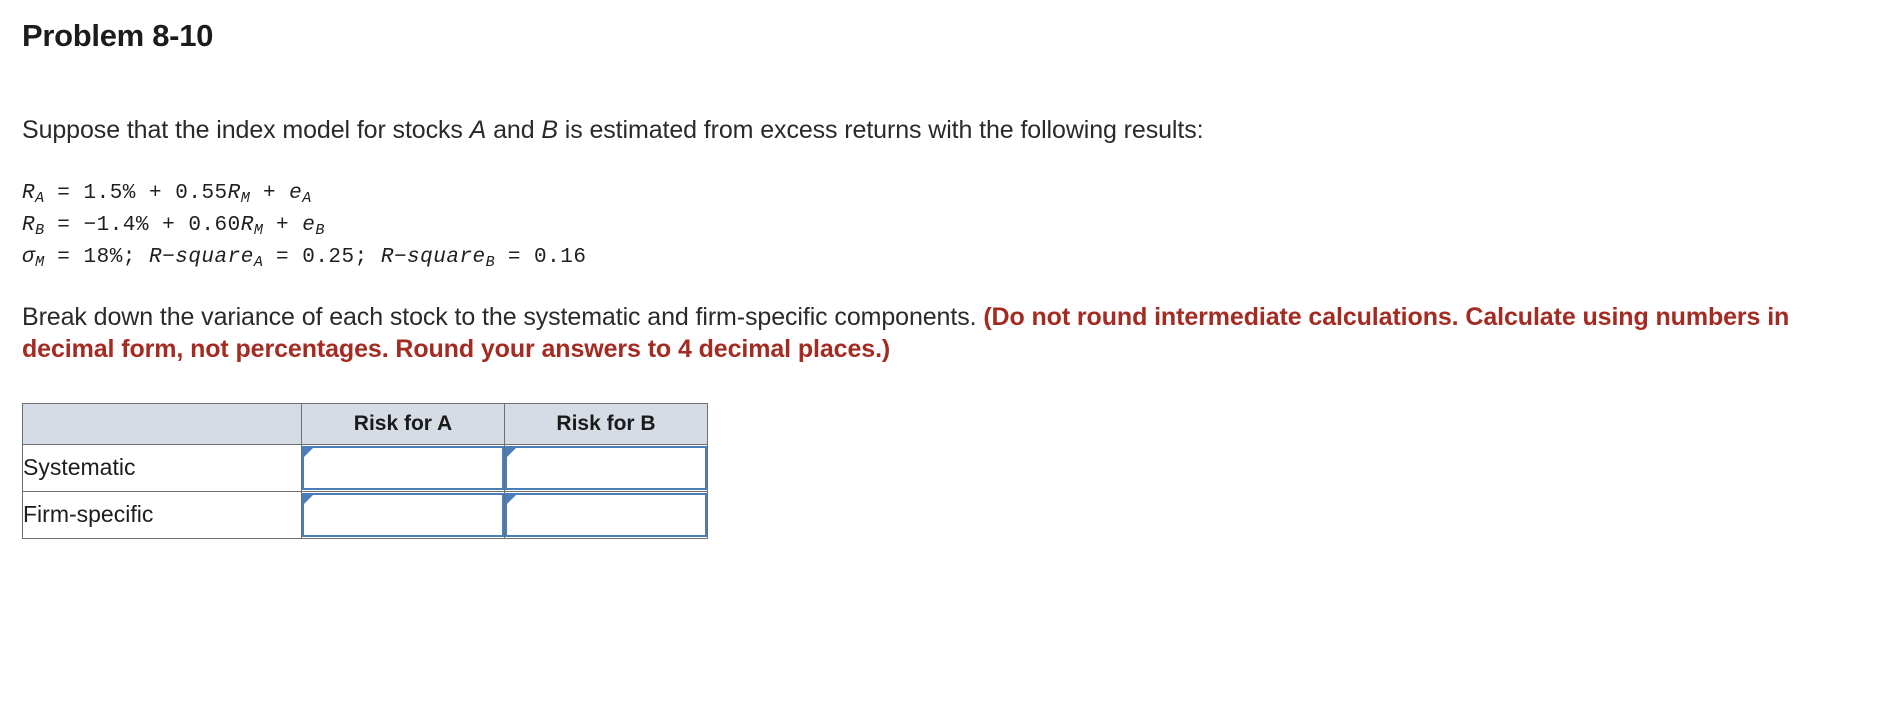 The image size is (1900, 724). I want to click on eq-a-alpha: 1.5%, so click(109, 193).